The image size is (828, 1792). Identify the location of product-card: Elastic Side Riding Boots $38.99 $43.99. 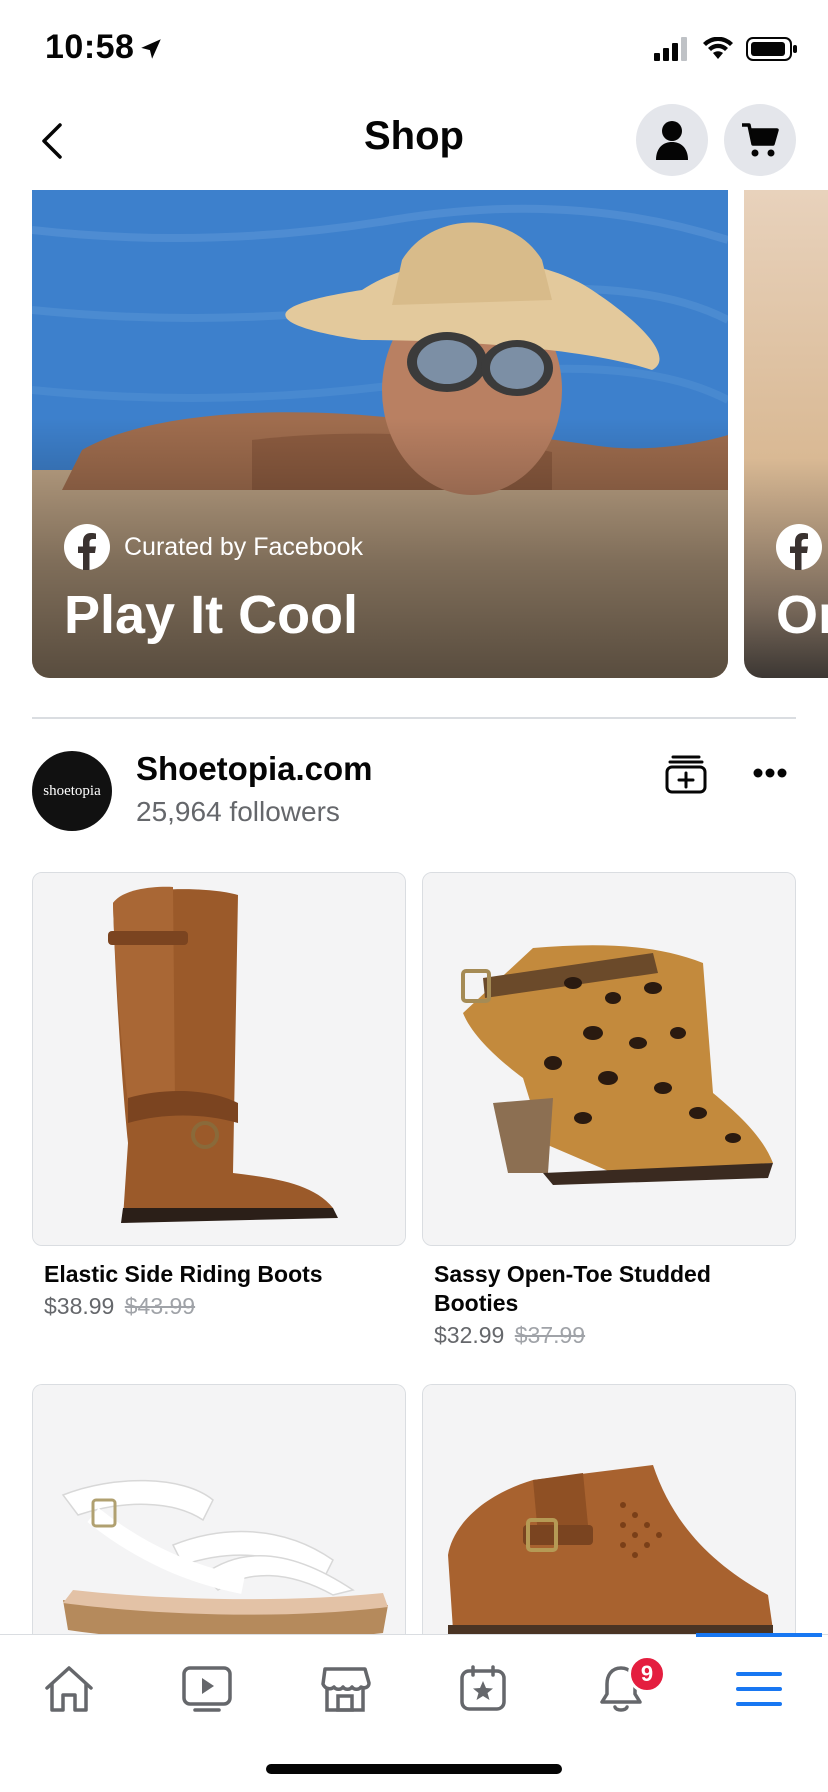
(219, 1096).